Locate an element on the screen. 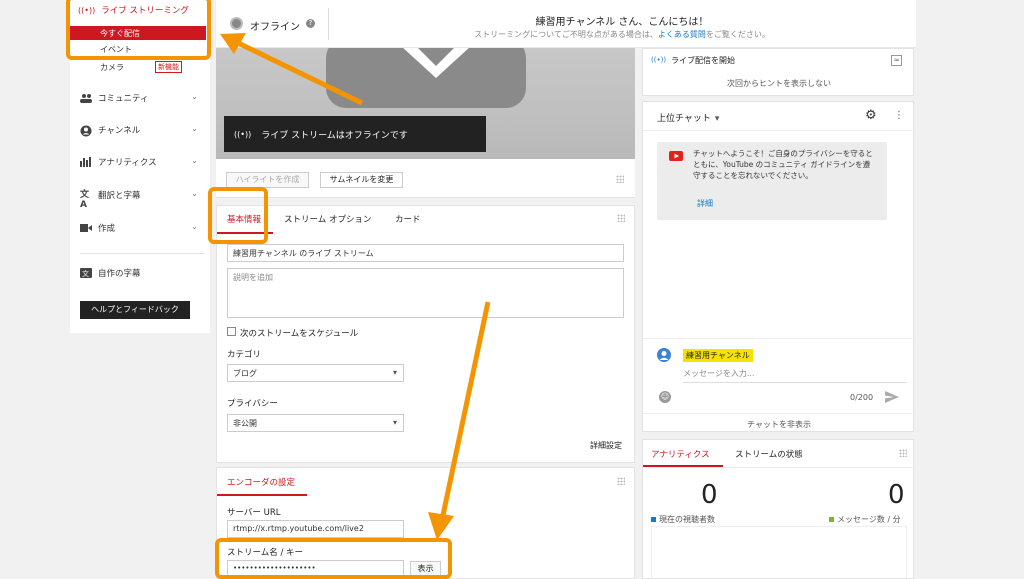  privacy-select: 非公開 is located at coordinates (315, 423).